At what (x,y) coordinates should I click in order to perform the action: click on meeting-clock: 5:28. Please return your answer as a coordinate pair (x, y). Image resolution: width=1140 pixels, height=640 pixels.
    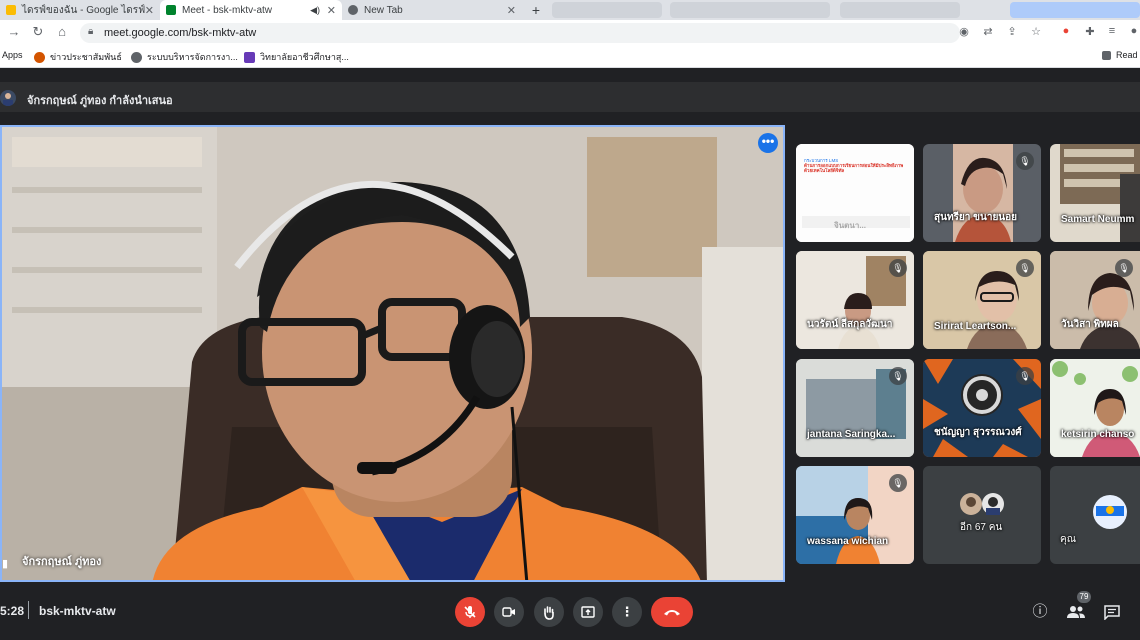
    Looking at the image, I should click on (12, 611).